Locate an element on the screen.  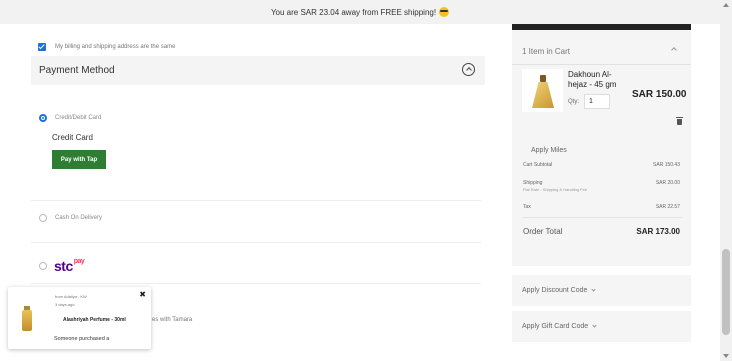
trash-icon is located at coordinates (679, 121).